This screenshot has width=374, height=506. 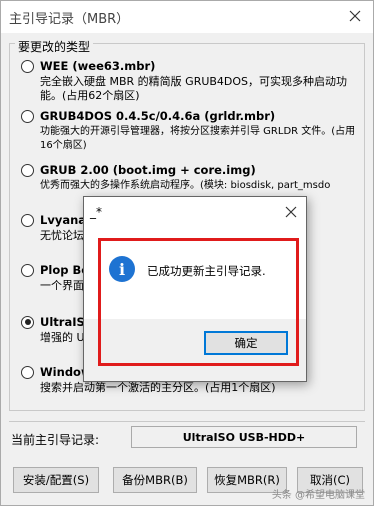 I want to click on status-label: 当前主引导记录:, so click(x=55, y=440).